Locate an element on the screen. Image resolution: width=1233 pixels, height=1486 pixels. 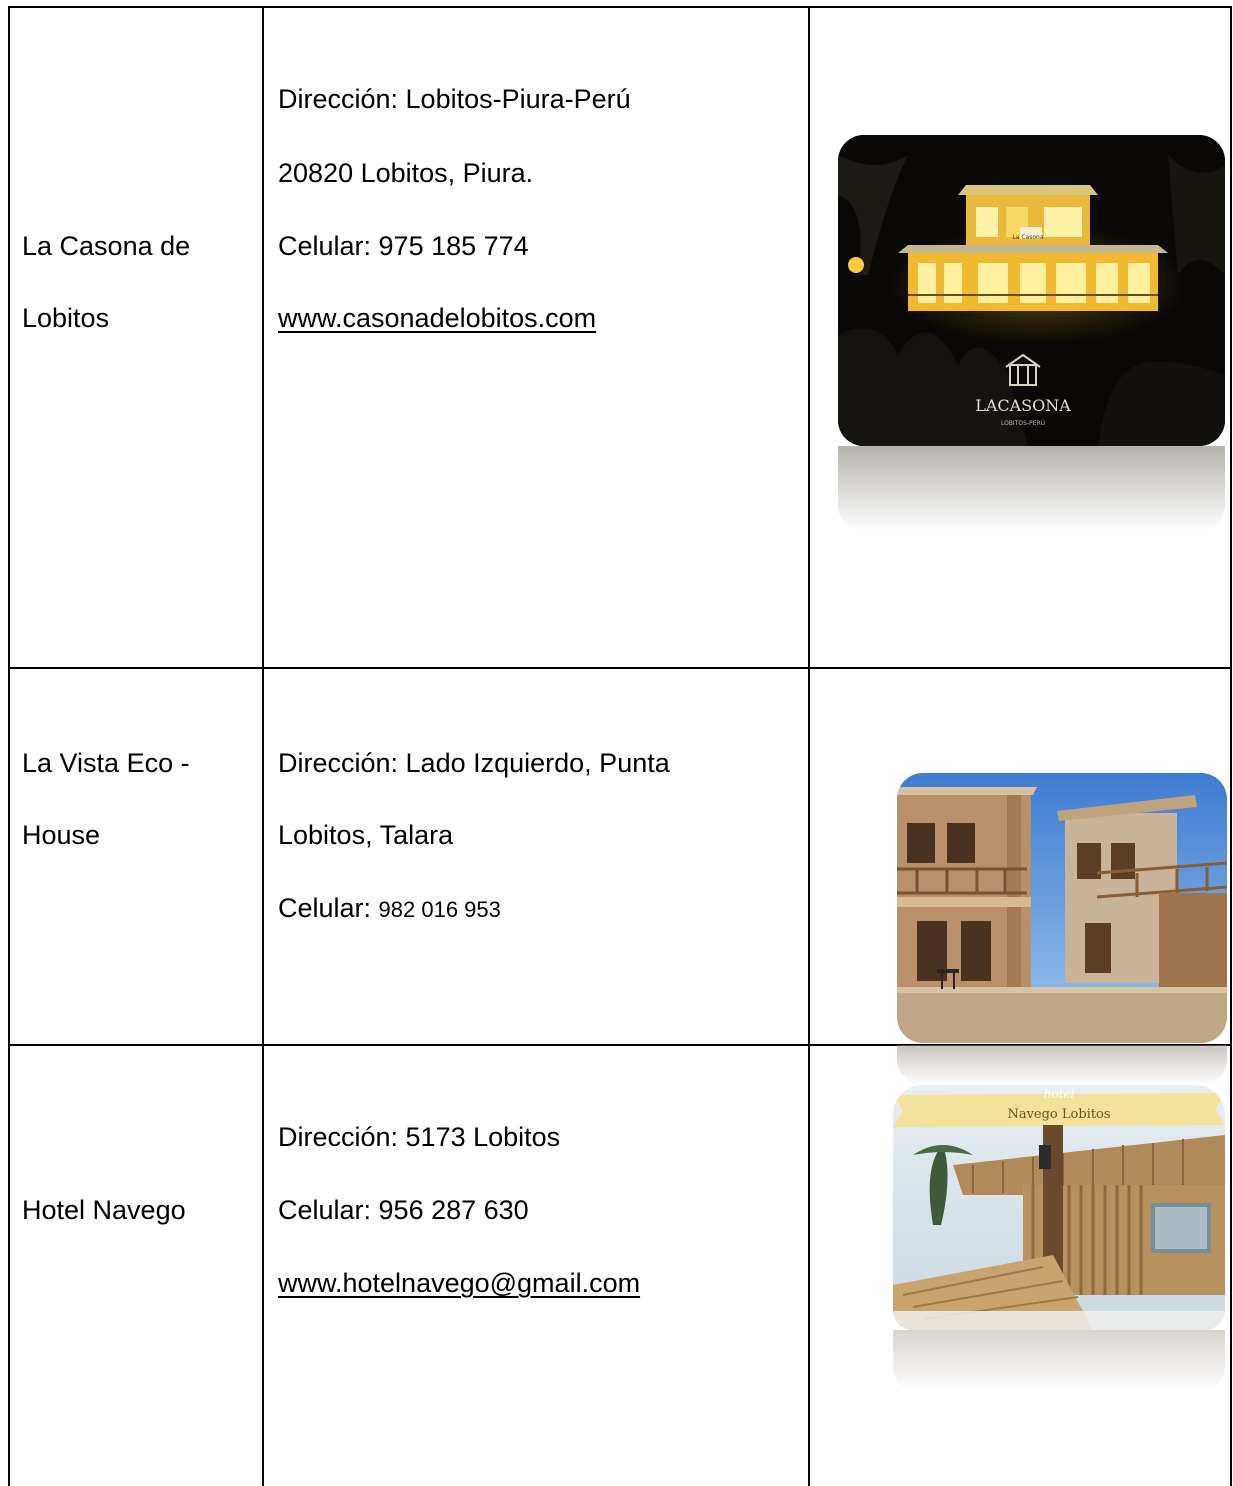
table-border-left is located at coordinates (9, 746).